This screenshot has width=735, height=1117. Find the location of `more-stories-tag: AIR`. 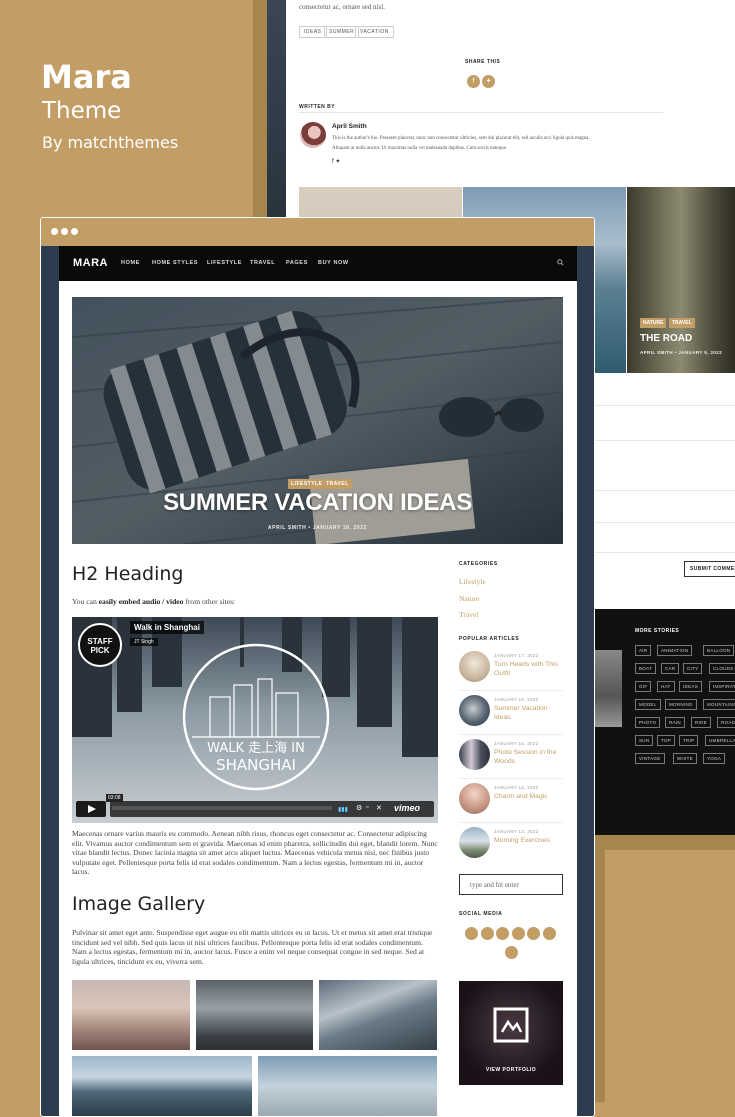

more-stories-tag: AIR is located at coordinates (643, 650).